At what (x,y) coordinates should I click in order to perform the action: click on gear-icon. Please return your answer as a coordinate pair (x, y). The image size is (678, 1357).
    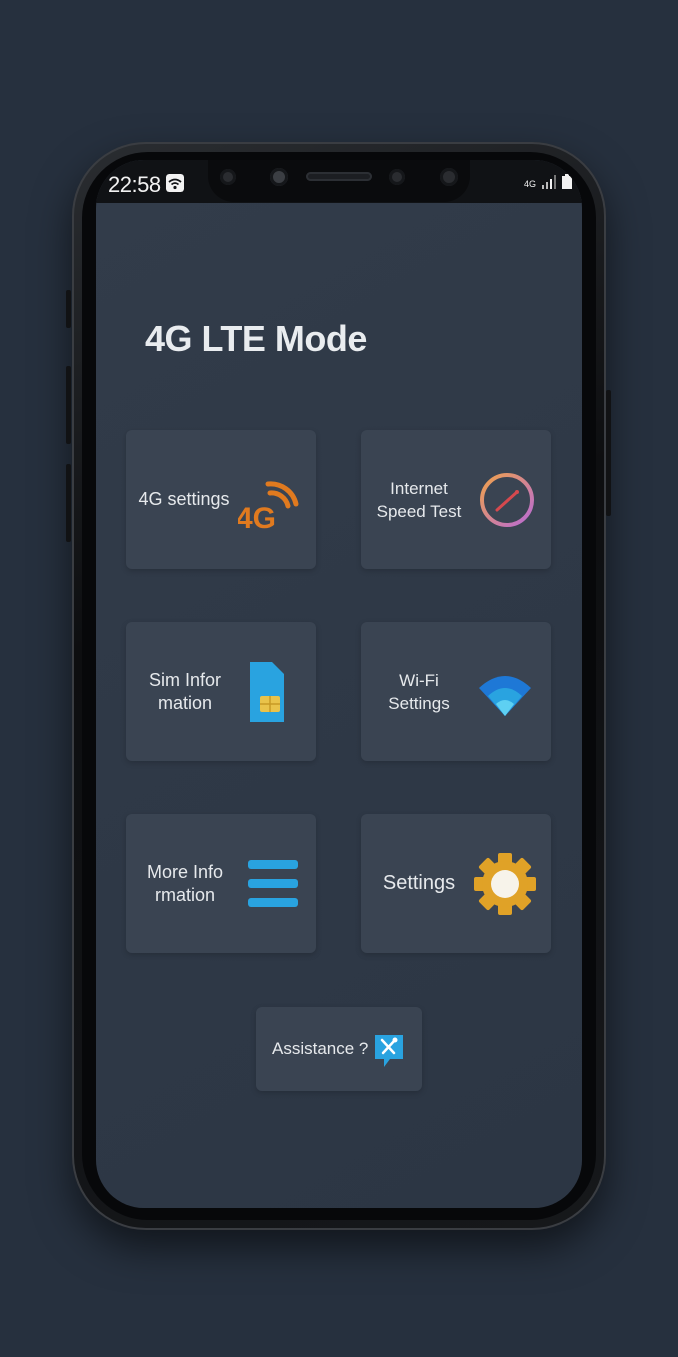
    Looking at the image, I should click on (505, 884).